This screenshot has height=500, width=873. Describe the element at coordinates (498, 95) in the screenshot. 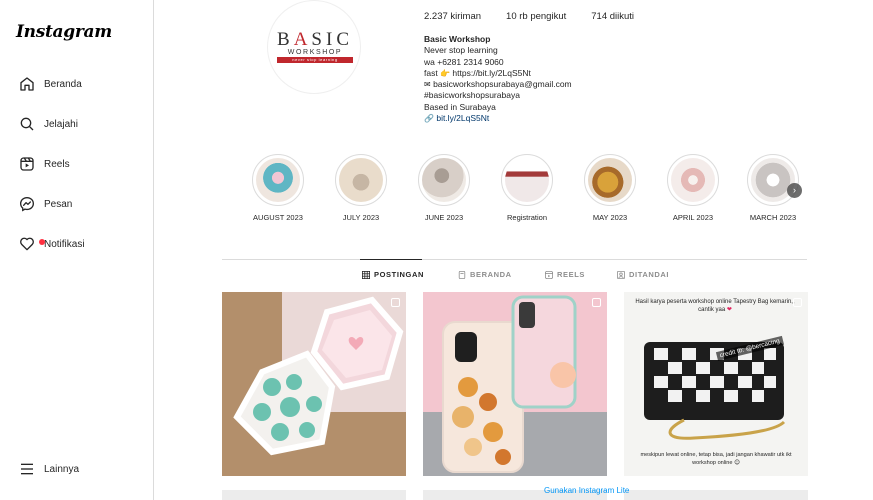

I see `bio-hashtag: #basicworkshopsurabaya` at that location.